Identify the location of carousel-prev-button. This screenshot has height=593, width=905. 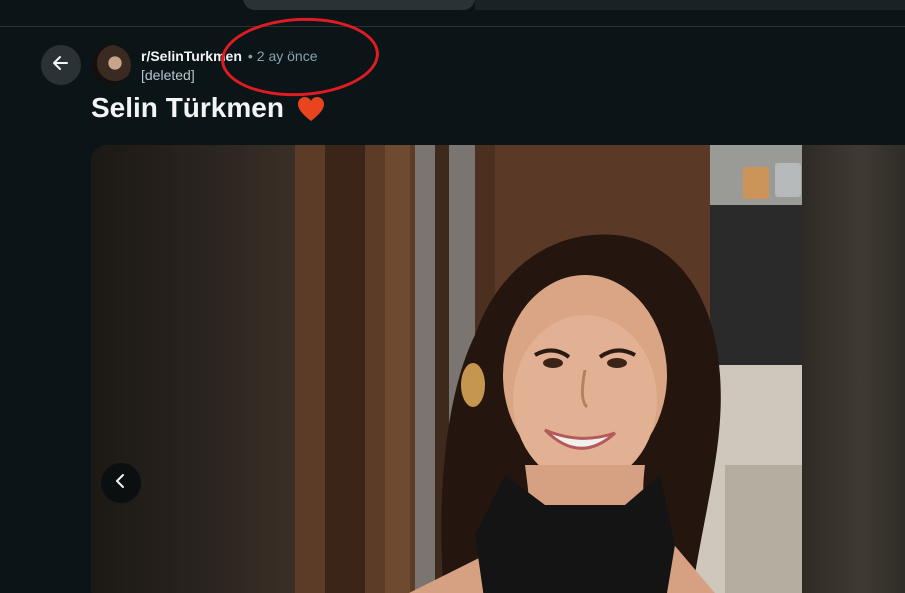
(121, 483).